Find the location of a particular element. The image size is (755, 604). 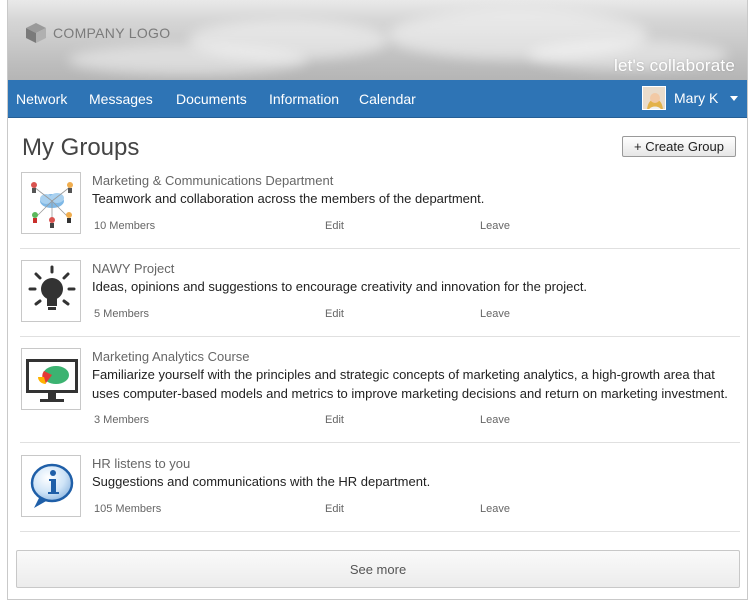

logo-text: COMPANY LOGO is located at coordinates (112, 33).